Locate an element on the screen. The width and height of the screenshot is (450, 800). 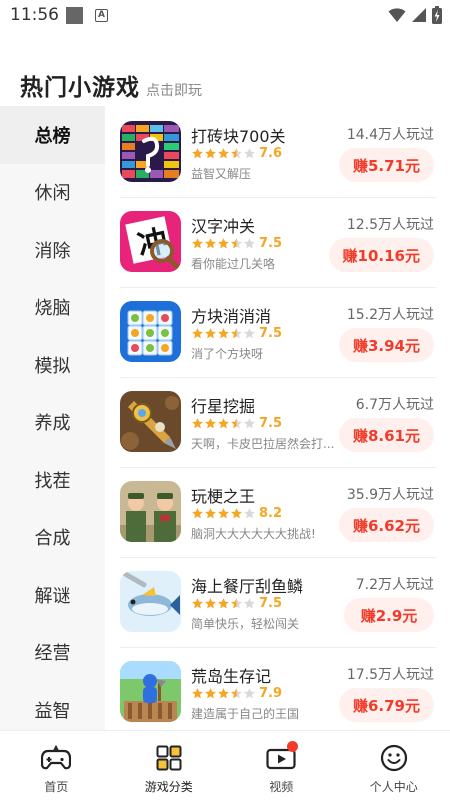
game-list-item: 海上餐厅刮鱼鳞 7.5 简单快乐，轻松闯关 7.2万人玩过 赚2.9元 is located at coordinates (278, 603).